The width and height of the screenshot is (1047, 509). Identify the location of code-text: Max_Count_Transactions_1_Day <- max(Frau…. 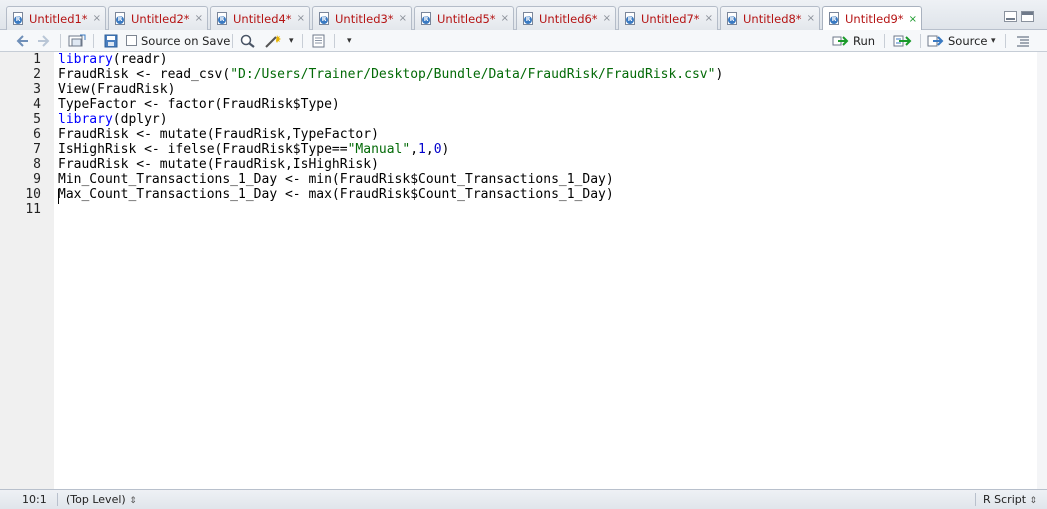
(336, 194).